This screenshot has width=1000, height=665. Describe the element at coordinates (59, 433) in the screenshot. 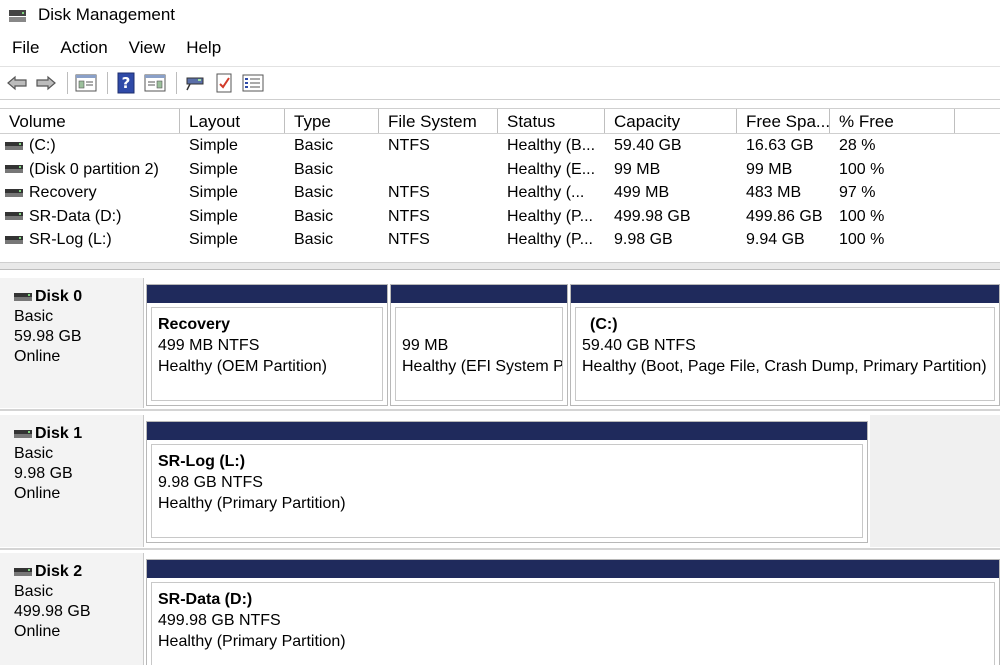

I see `disk-name: Disk 1` at that location.